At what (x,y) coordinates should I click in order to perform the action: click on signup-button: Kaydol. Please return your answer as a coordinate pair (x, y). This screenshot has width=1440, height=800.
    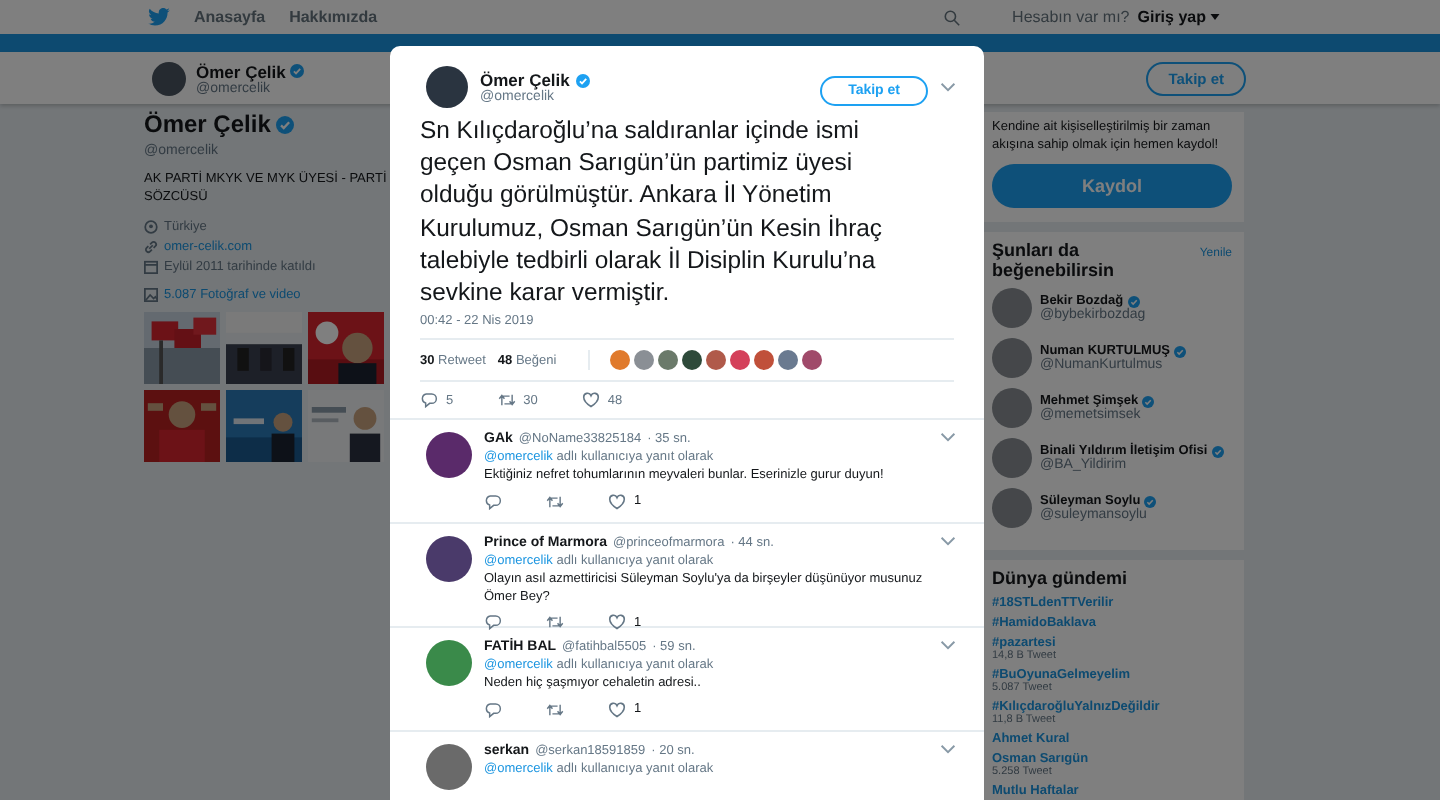
    Looking at the image, I should click on (1112, 186).